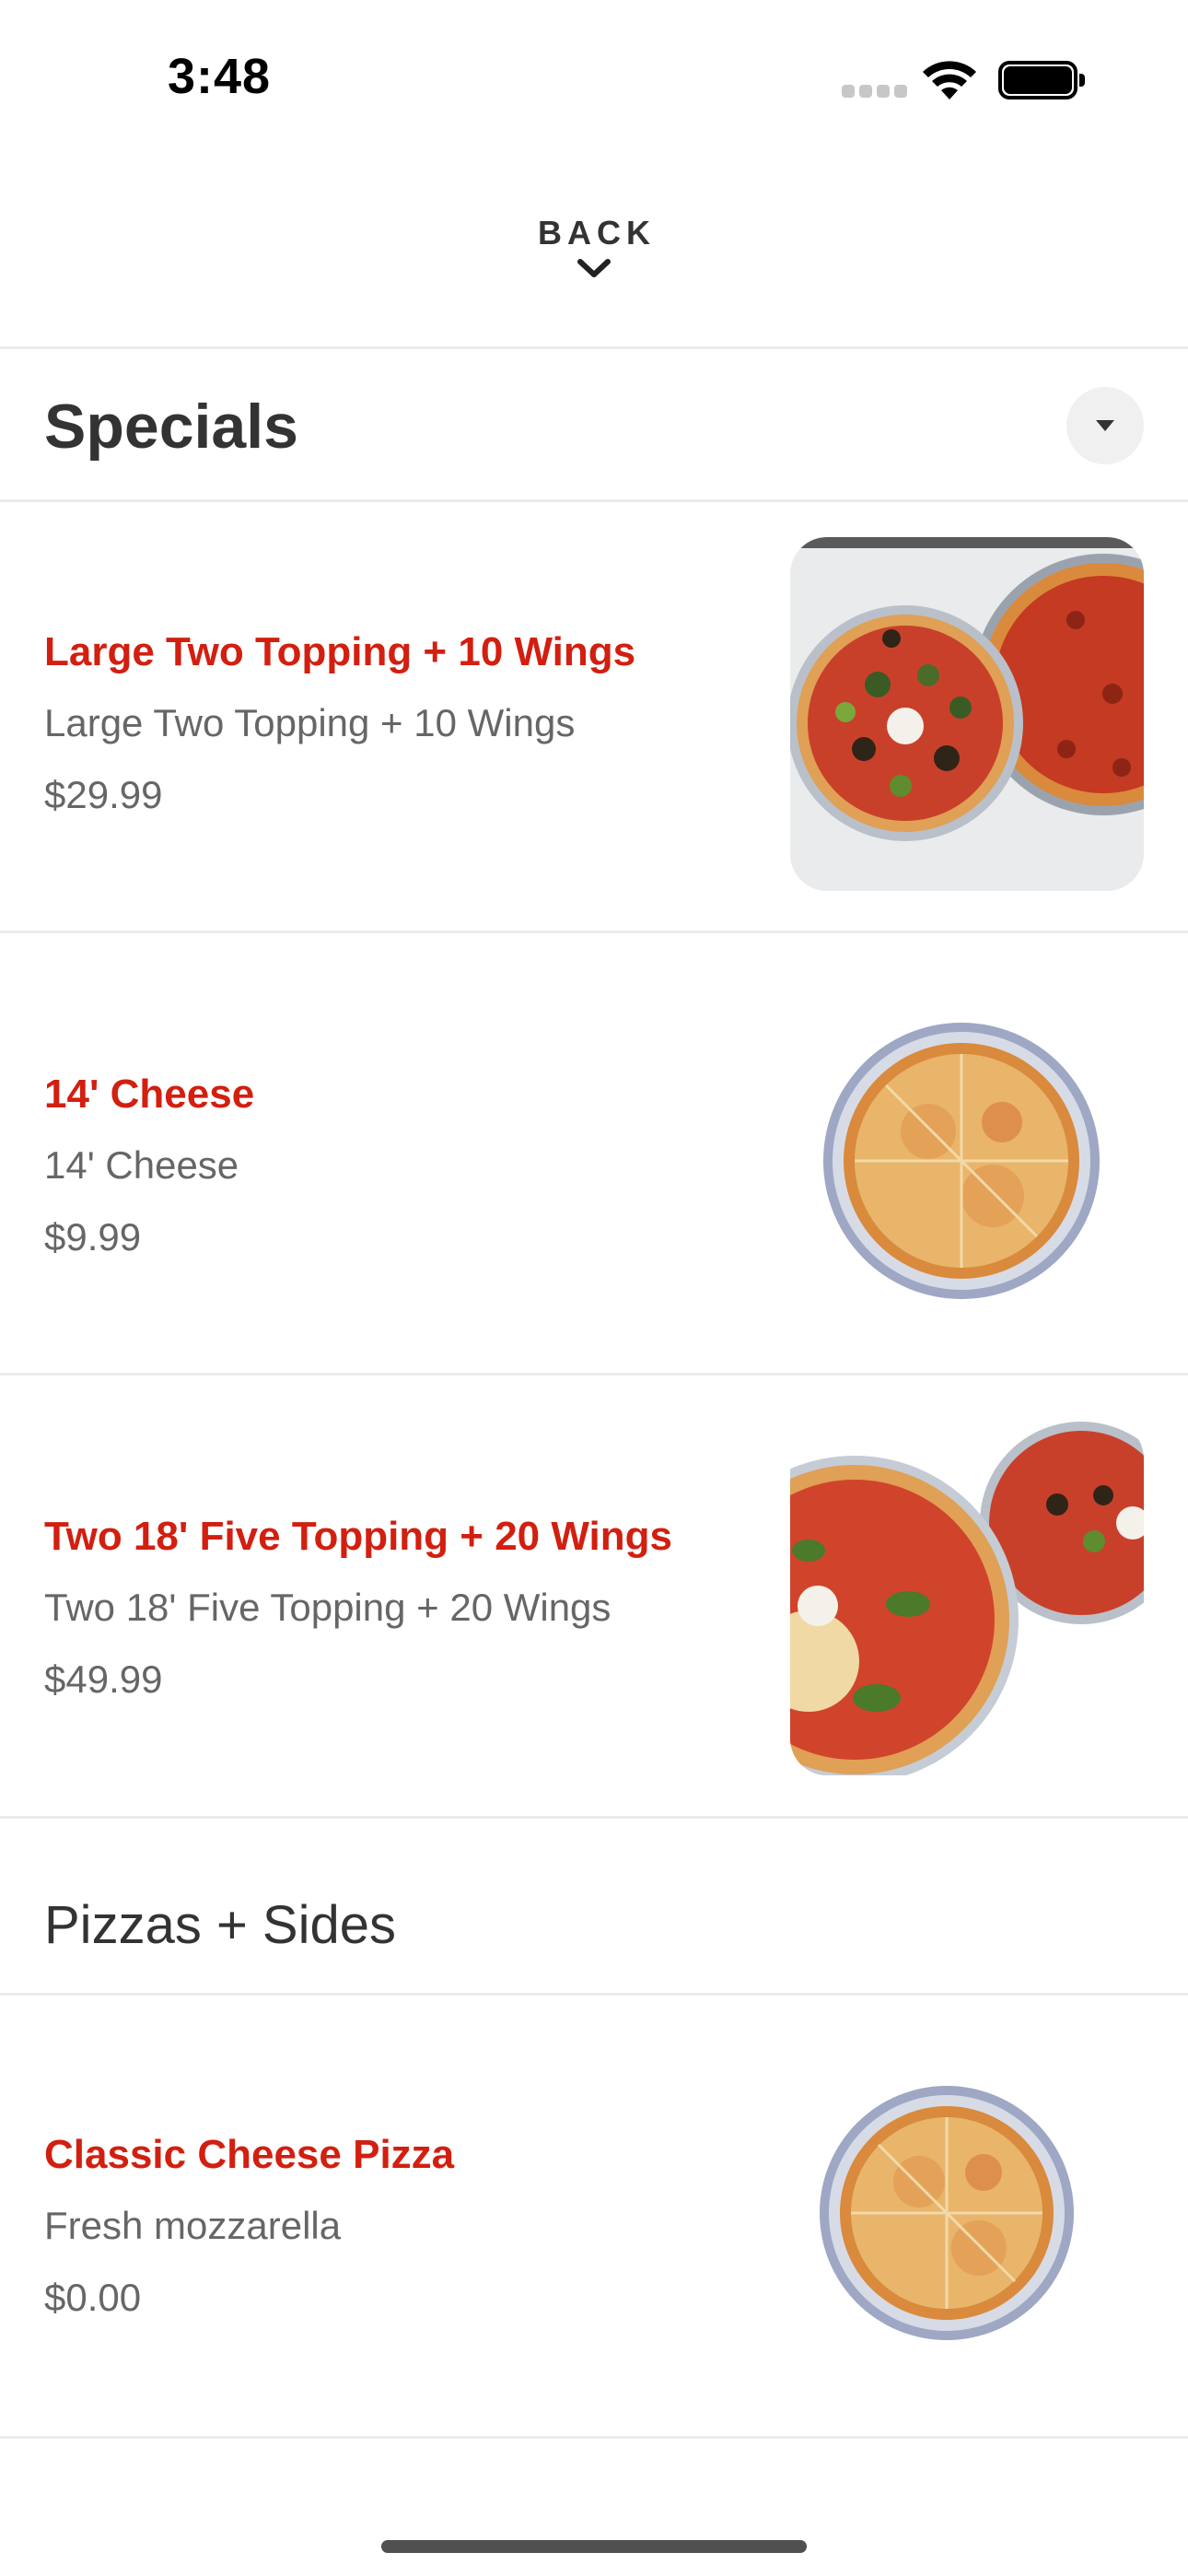  What do you see at coordinates (220, 76) in the screenshot?
I see `status-time: 3:48` at bounding box center [220, 76].